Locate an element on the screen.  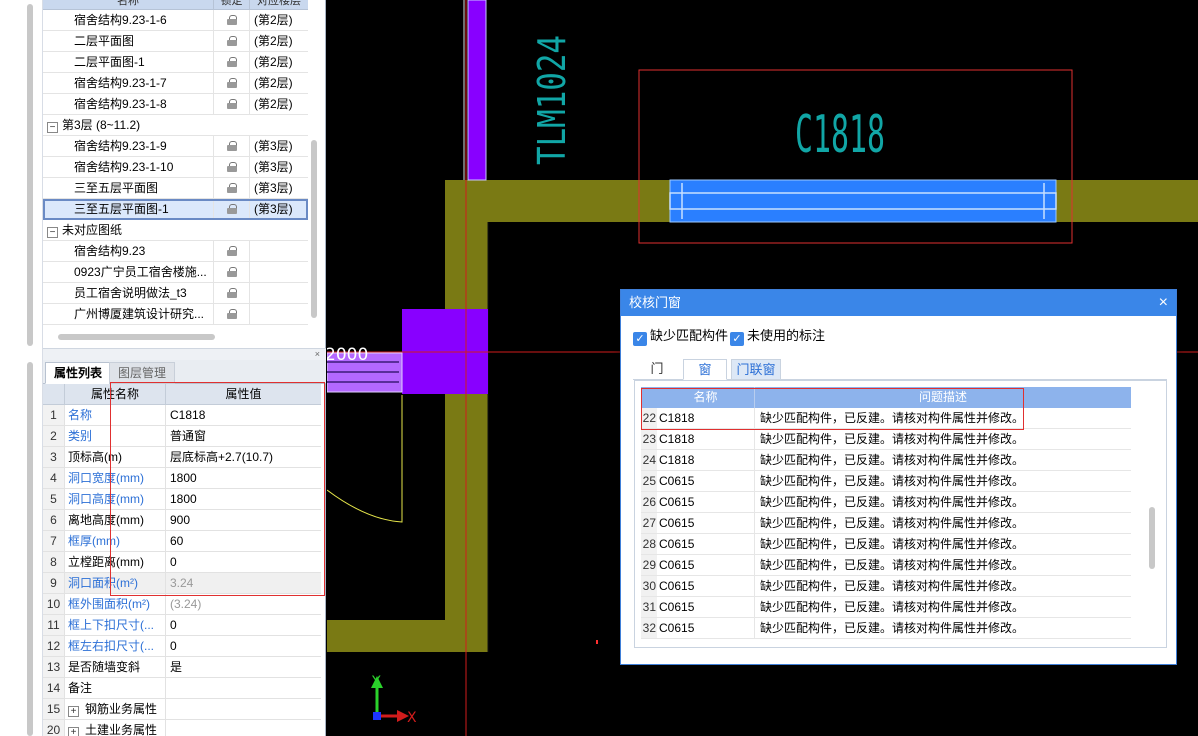
tree-row: 宿舍结构9.23-1-6 (第2层) is located at coordinates (175, 20).